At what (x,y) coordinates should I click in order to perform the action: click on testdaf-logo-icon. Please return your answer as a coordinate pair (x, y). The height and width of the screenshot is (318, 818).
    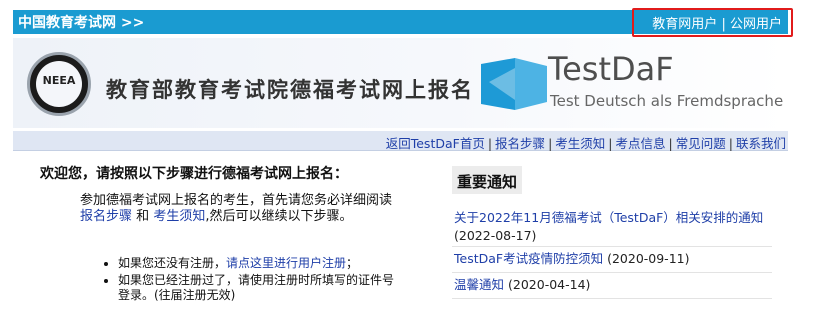
    Looking at the image, I should click on (514, 84).